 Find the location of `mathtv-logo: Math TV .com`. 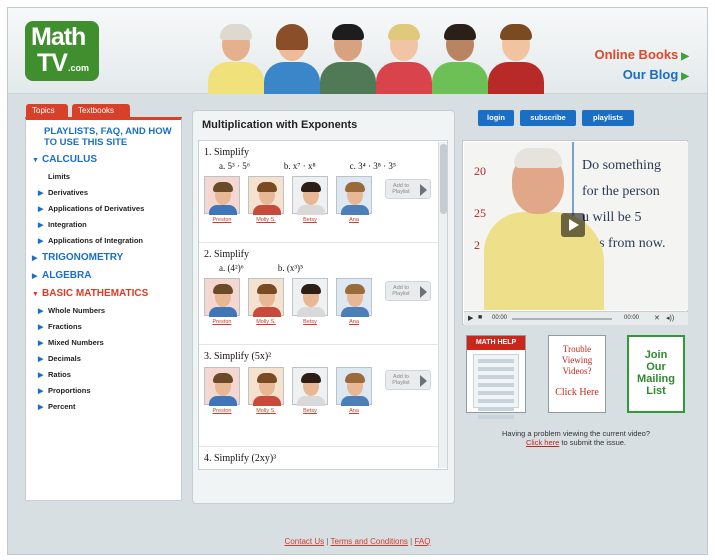

mathtv-logo: Math TV .com is located at coordinates (62, 51).